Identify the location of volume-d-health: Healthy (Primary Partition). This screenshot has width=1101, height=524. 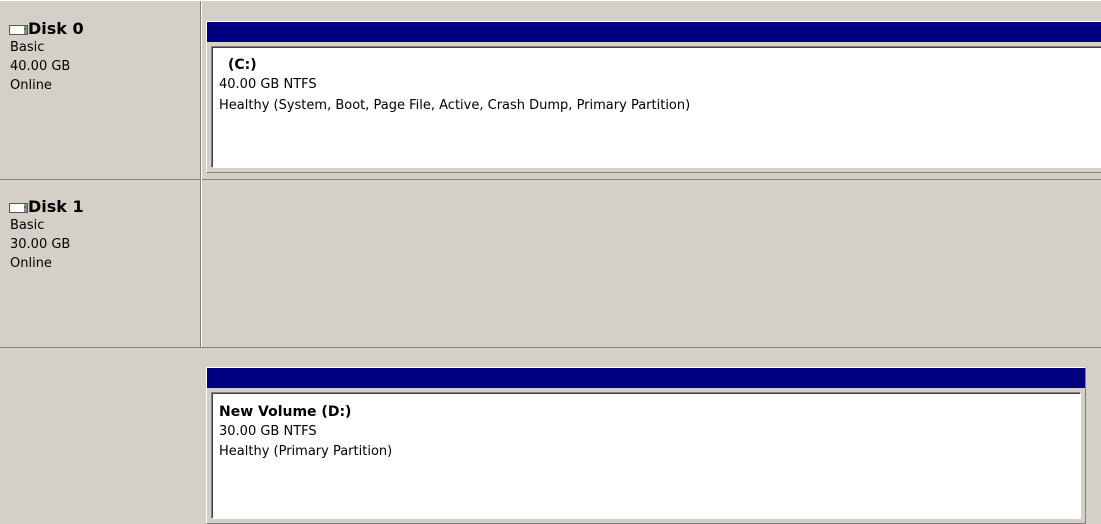
(306, 451).